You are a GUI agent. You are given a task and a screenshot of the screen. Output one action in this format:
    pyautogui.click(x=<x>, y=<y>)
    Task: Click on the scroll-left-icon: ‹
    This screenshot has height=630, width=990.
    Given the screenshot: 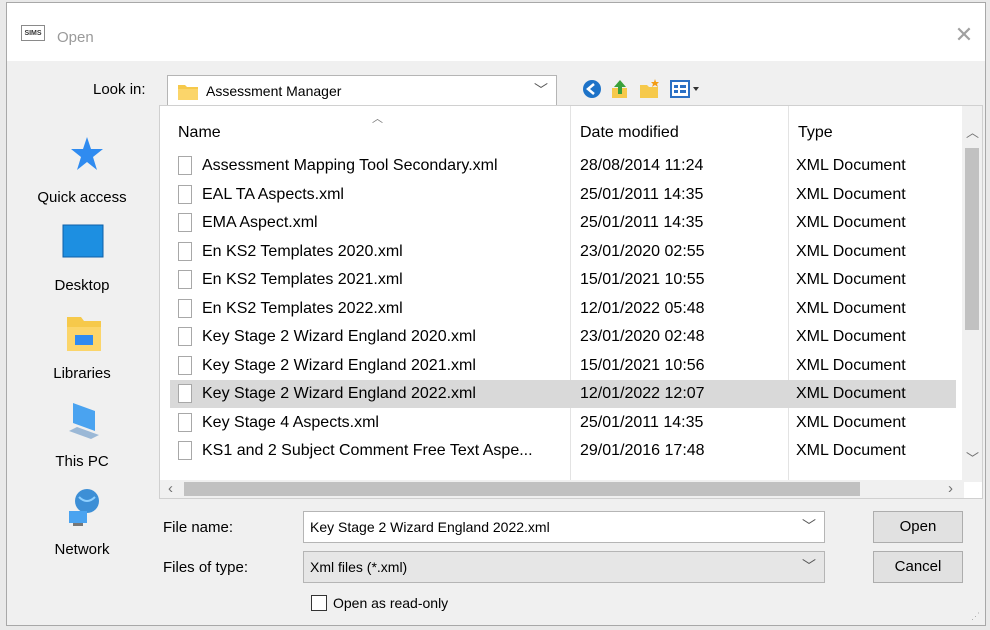 What is the action you would take?
    pyautogui.click(x=170, y=488)
    